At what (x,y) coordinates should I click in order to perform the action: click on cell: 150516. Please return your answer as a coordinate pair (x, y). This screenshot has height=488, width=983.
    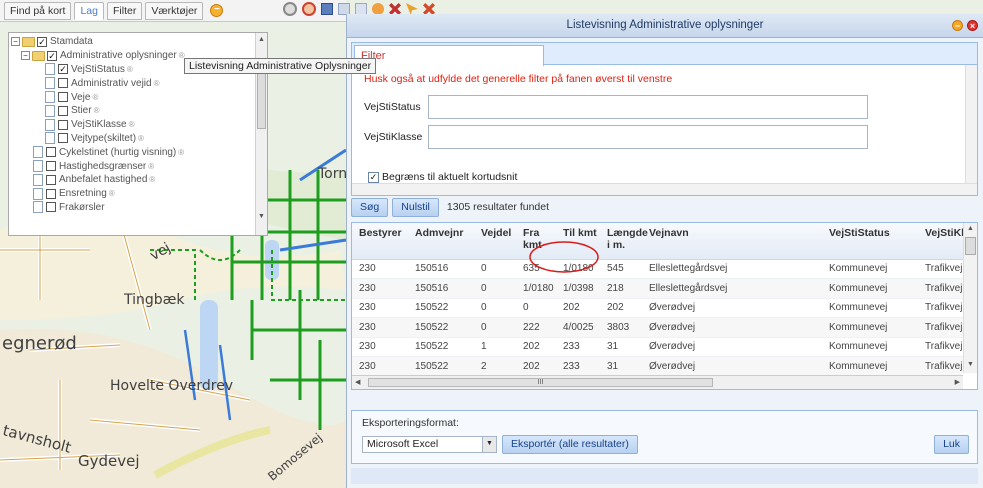
    Looking at the image, I should click on (441, 269).